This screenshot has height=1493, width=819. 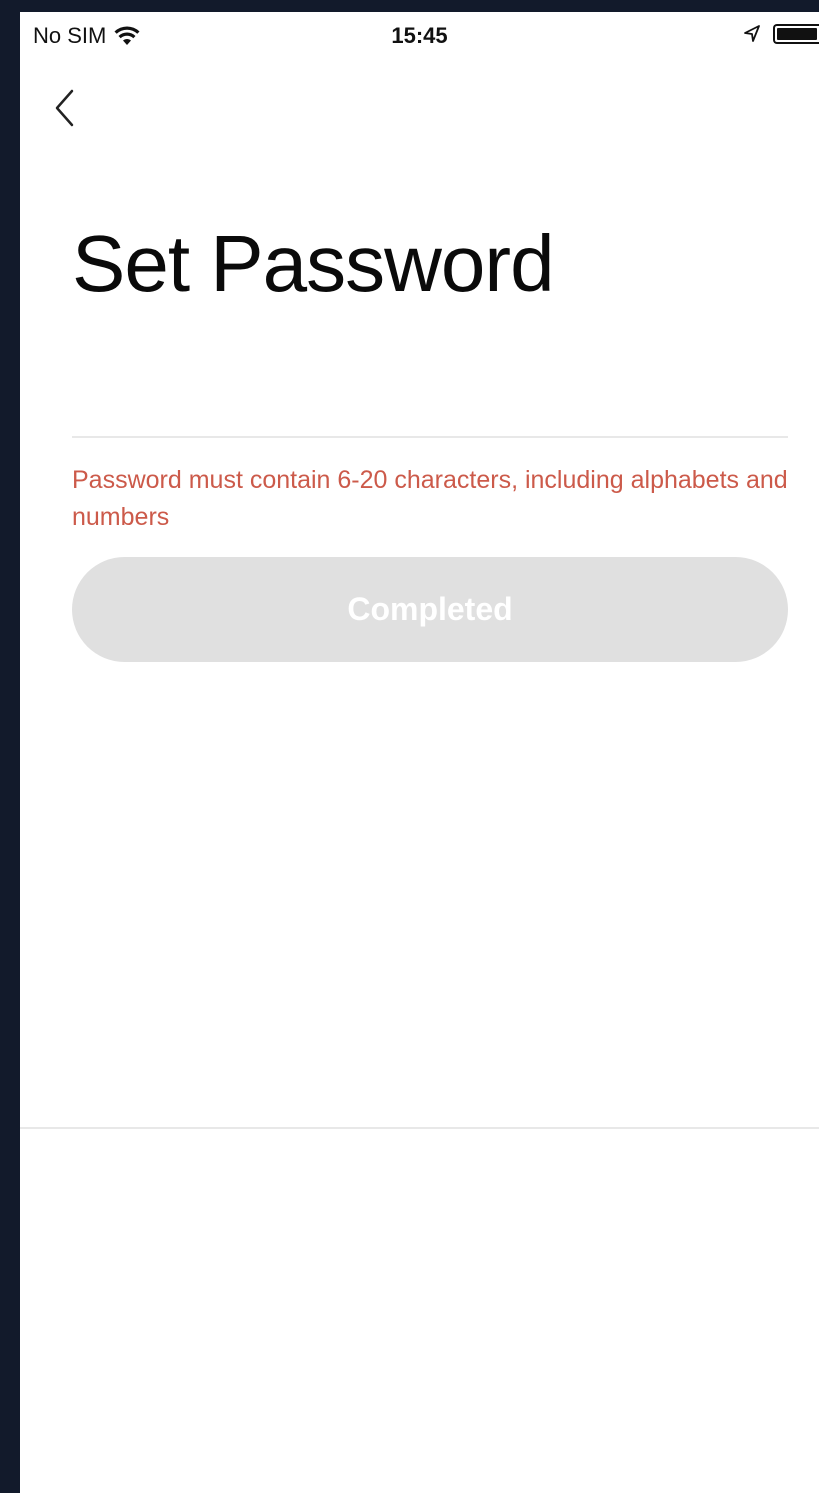 I want to click on status-time: 15:45, so click(x=419, y=35).